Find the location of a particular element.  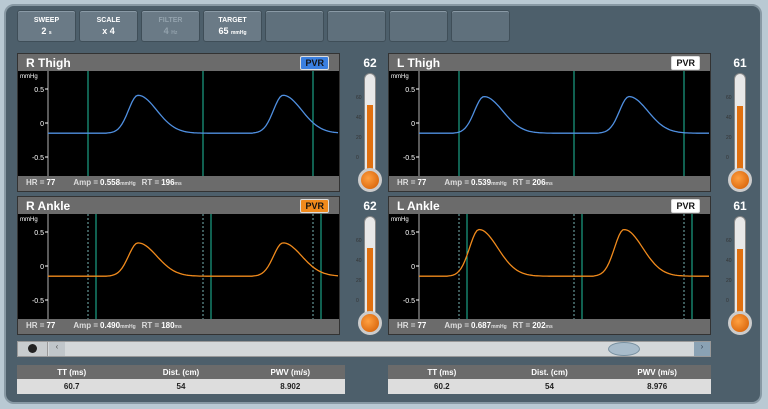

scroll-thumb is located at coordinates (624, 349).